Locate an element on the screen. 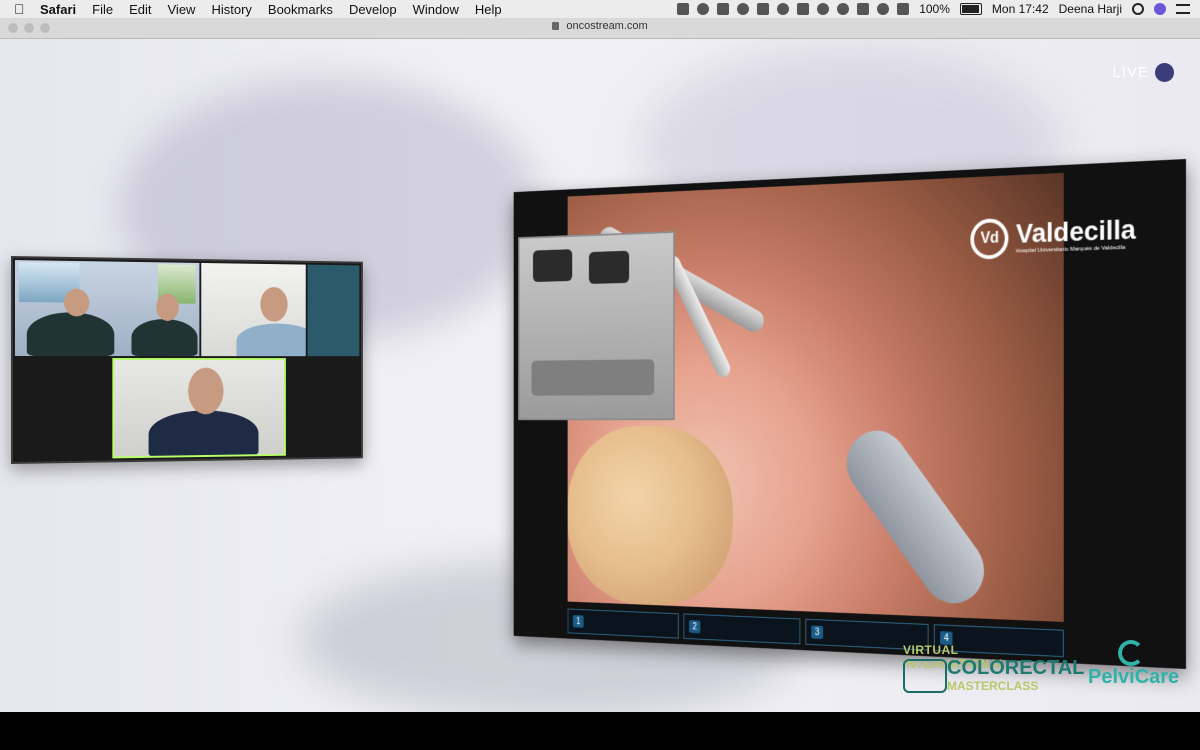 The height and width of the screenshot is (750, 1200). pelvicare-name: PelviCare is located at coordinates (1134, 677).